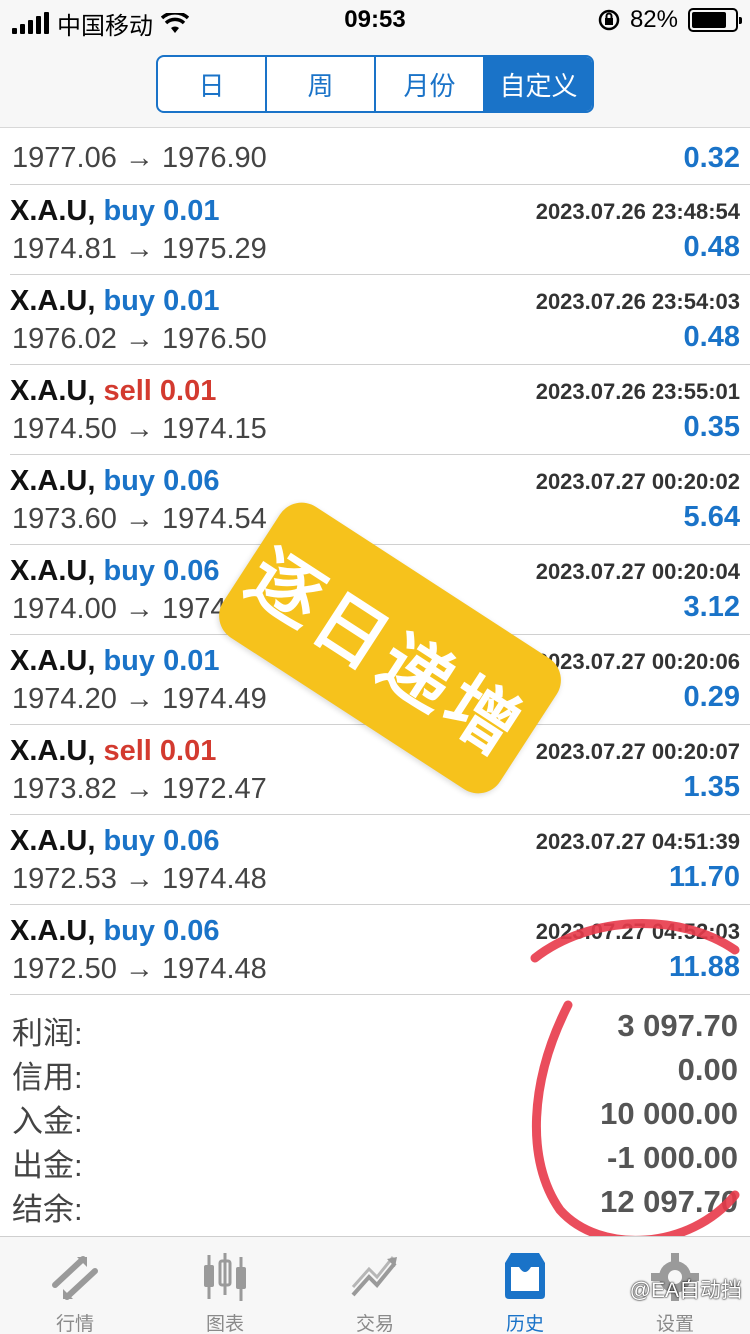 This screenshot has height=1334, width=750. I want to click on tab-label: 历史, so click(524, 1324).